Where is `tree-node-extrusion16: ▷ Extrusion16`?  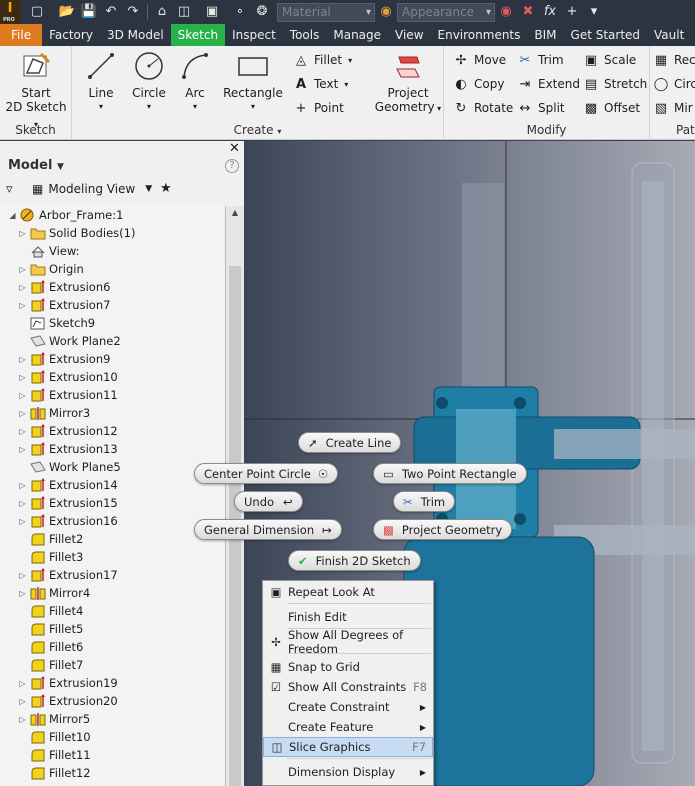
tree-node-extrusion16: ▷ Extrusion16 is located at coordinates (112, 521).